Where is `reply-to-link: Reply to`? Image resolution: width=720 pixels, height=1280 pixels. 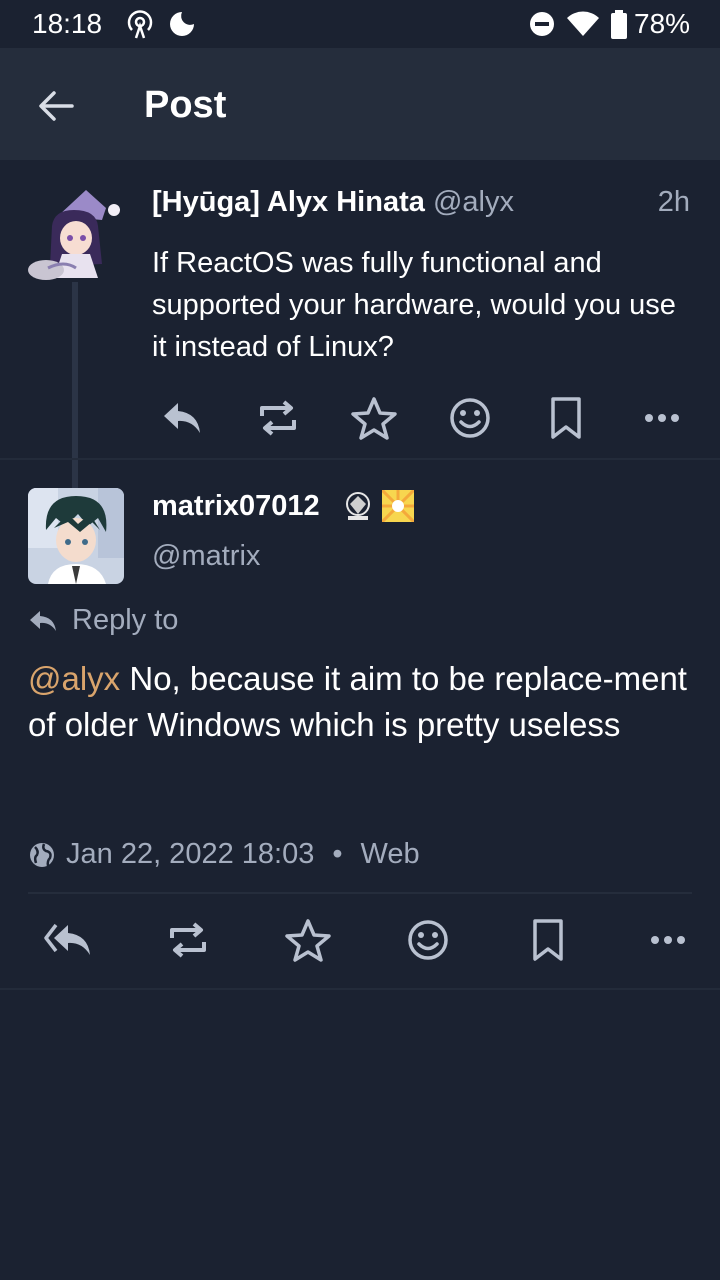
reply-to-link: Reply to is located at coordinates (103, 620).